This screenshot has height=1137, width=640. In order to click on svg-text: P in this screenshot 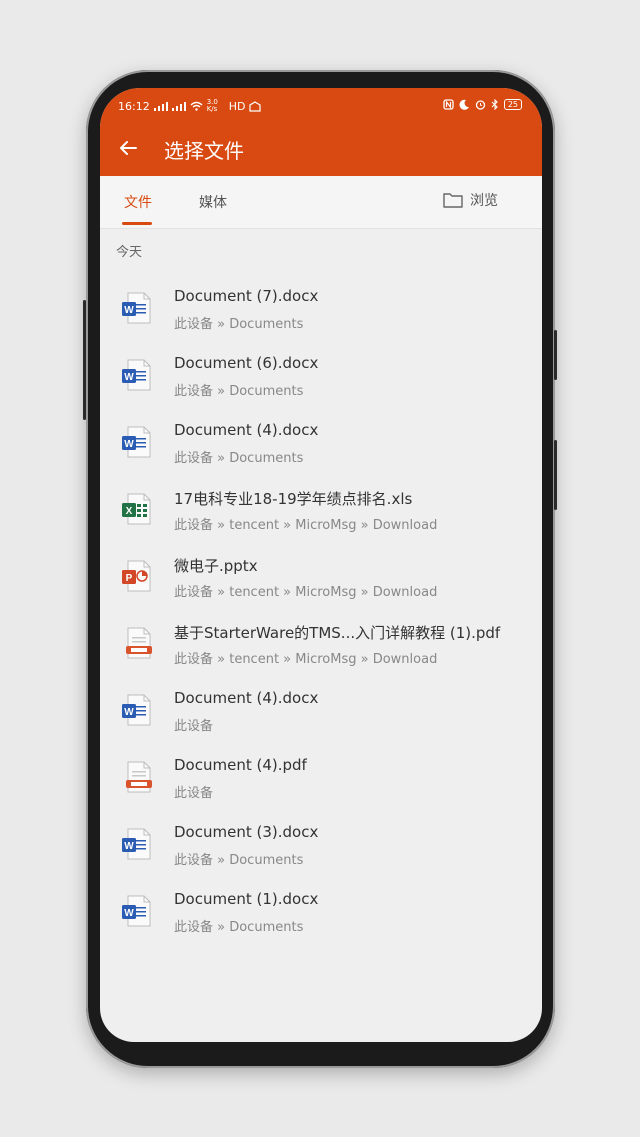, I will do `click(129, 578)`.